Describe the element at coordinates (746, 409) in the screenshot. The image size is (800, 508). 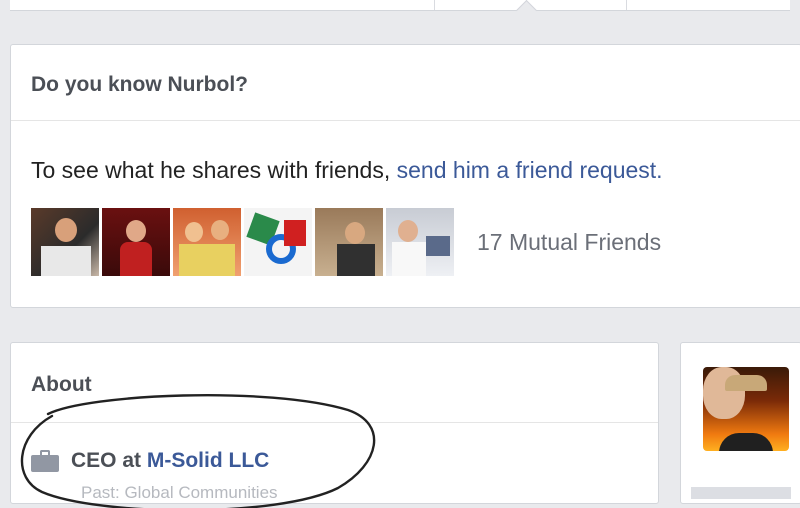
I see `avatar` at that location.